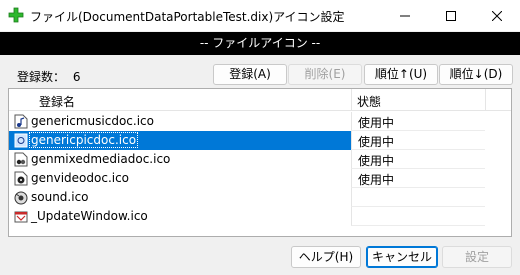  I want to click on move-up-button: 順位↑(U), so click(401, 74).